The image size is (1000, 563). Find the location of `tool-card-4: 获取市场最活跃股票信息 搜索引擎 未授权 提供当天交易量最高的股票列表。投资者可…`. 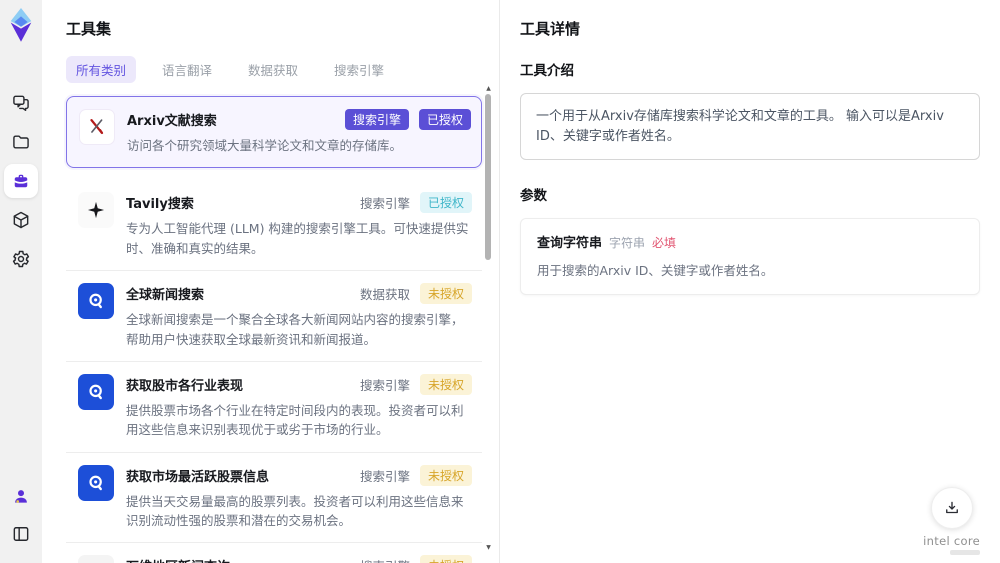

tool-card-4: 获取市场最活跃股票信息 搜索引擎 未授权 提供当天交易量最高的股票列表。投资者可… is located at coordinates (274, 498).